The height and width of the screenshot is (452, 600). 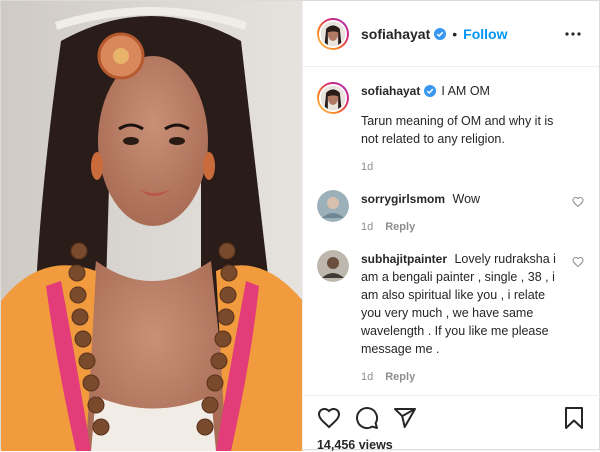 What do you see at coordinates (404, 259) in the screenshot?
I see `comment-username: subhajitpainter` at bounding box center [404, 259].